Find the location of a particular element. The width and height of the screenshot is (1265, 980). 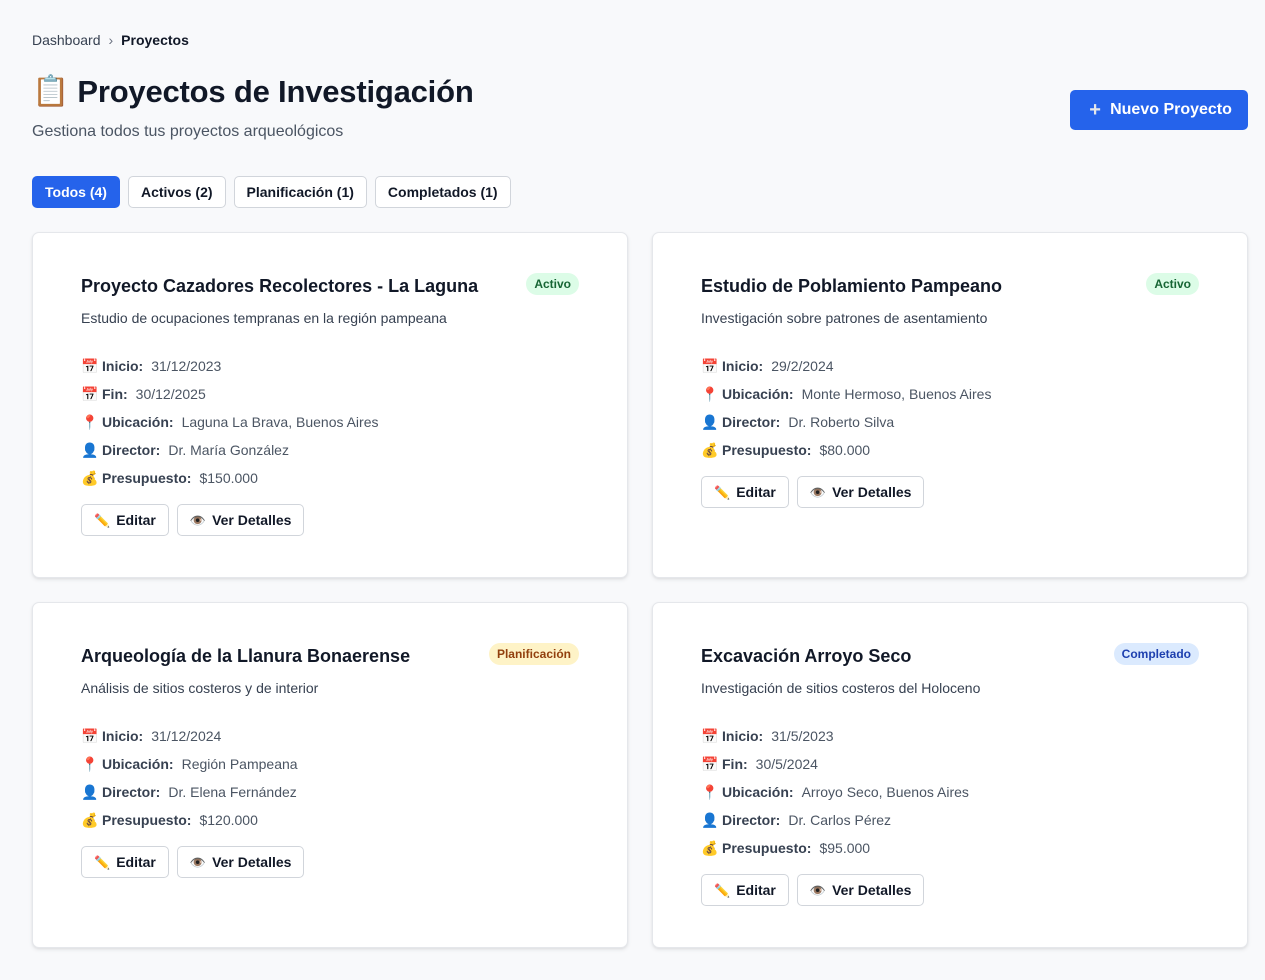

breadcrumb-dashboard-link: Dashboard is located at coordinates (66, 40).